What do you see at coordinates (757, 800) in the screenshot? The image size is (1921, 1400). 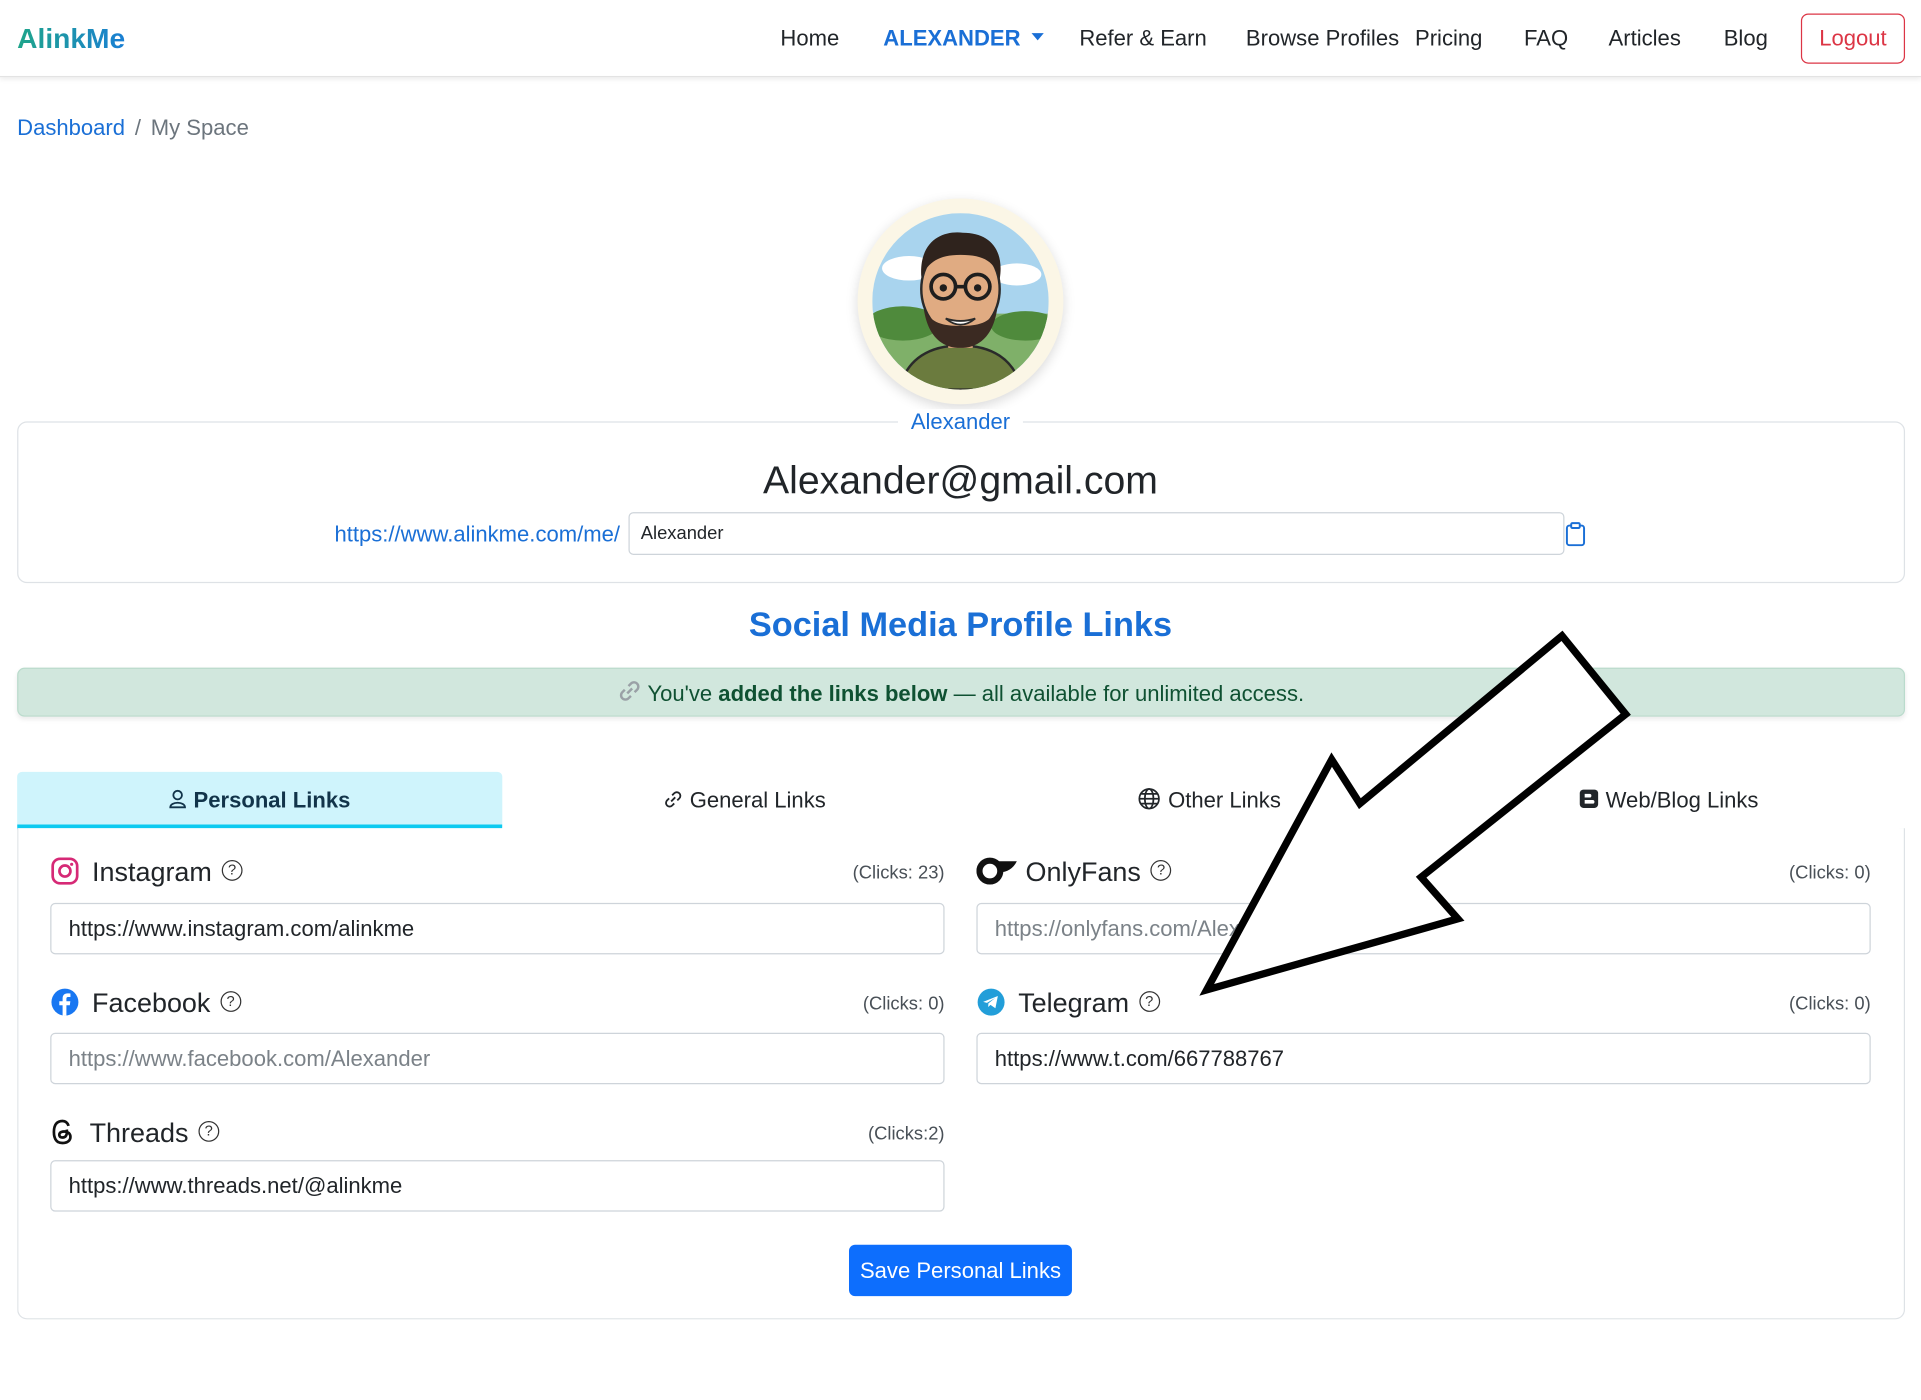 I see `tab-label: General Links` at bounding box center [757, 800].